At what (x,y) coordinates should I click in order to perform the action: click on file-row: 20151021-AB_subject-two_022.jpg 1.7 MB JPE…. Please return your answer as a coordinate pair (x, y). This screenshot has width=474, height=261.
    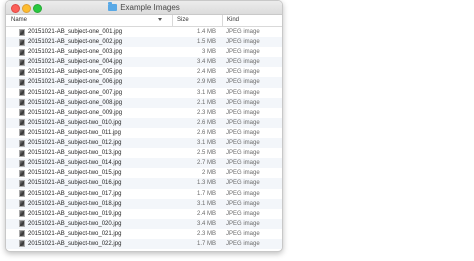
    Looking at the image, I should click on (144, 244).